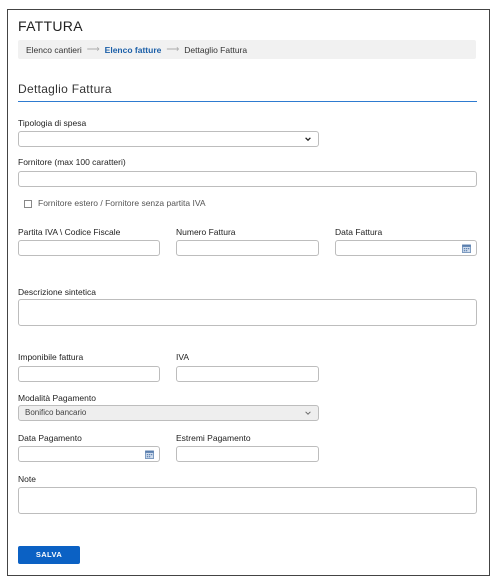 The width and height of the screenshot is (500, 583). What do you see at coordinates (57, 398) in the screenshot?
I see `modalita-pagamento-label: Modalità Pagamento` at bounding box center [57, 398].